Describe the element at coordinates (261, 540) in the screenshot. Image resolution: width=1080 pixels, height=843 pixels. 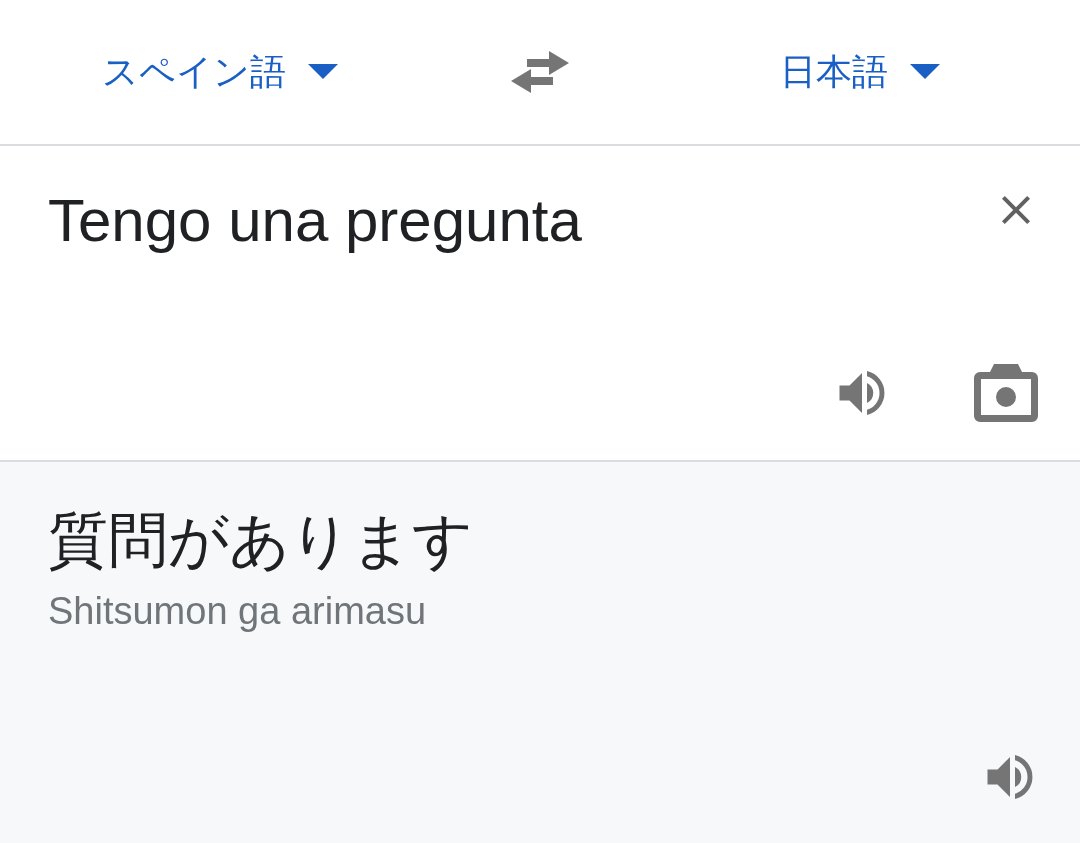
I see `translation-text: 質問があります` at that location.